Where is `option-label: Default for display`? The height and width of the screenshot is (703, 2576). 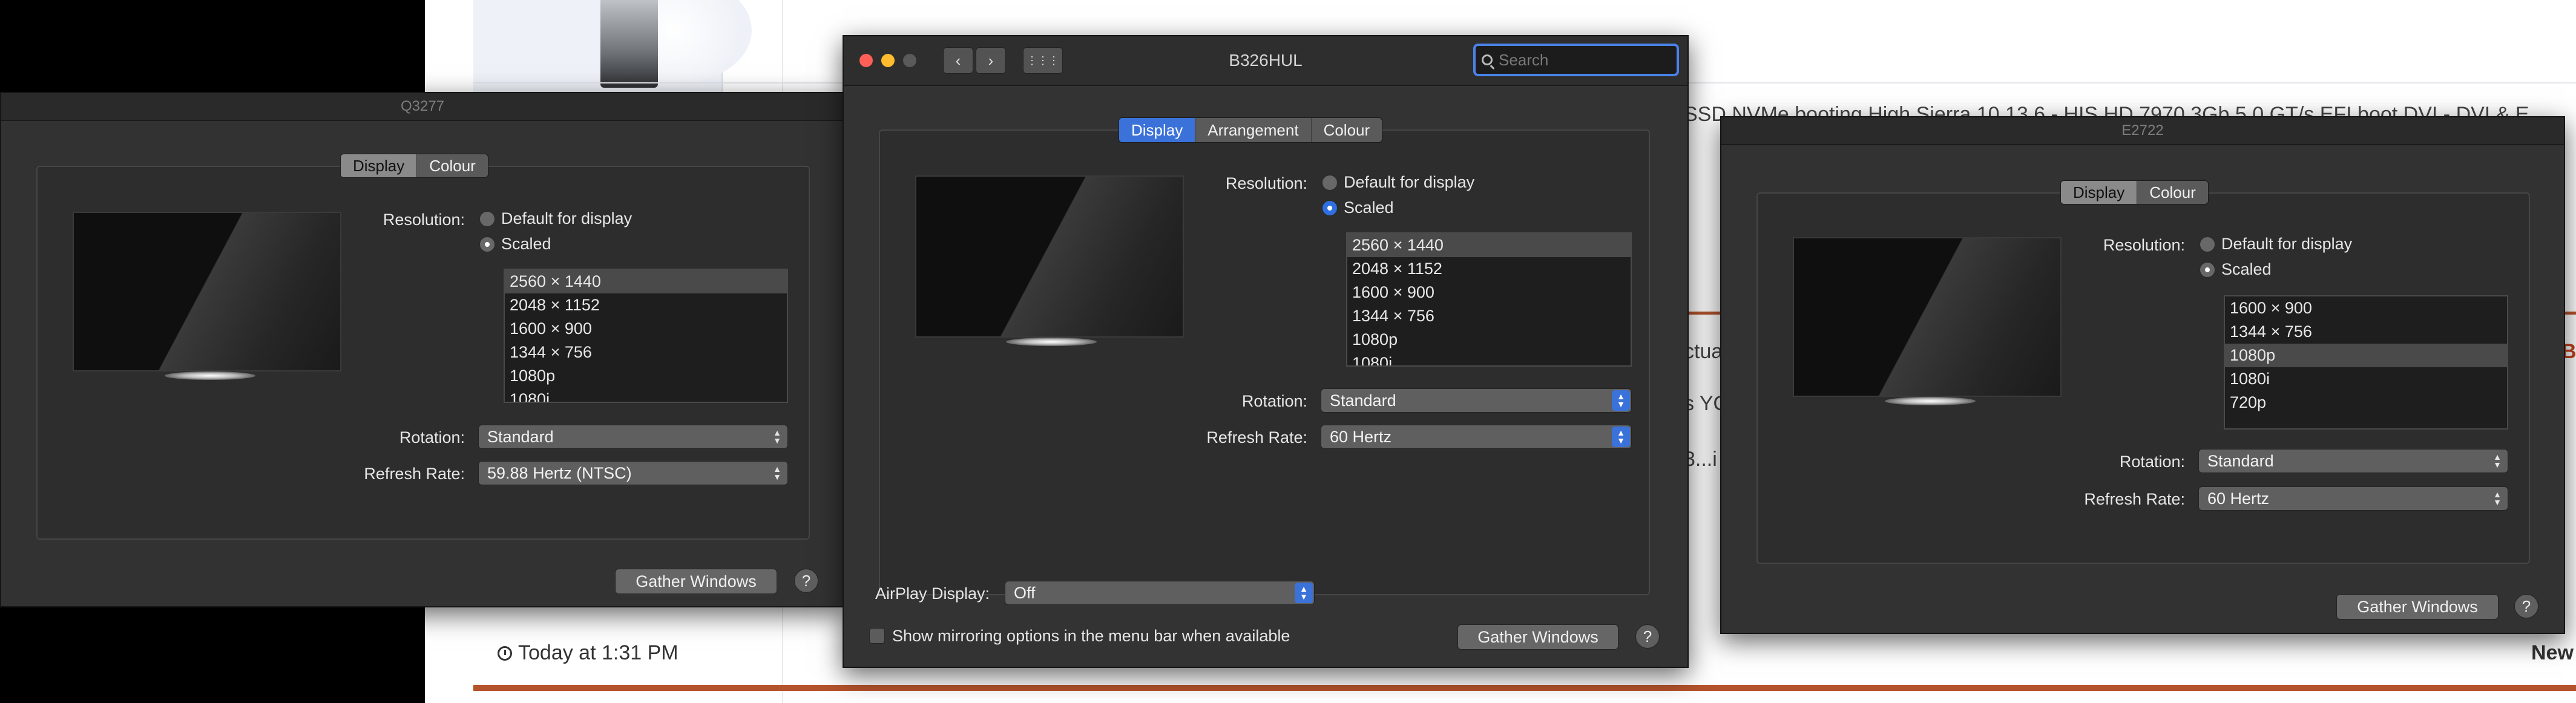
option-label: Default for display is located at coordinates (566, 218).